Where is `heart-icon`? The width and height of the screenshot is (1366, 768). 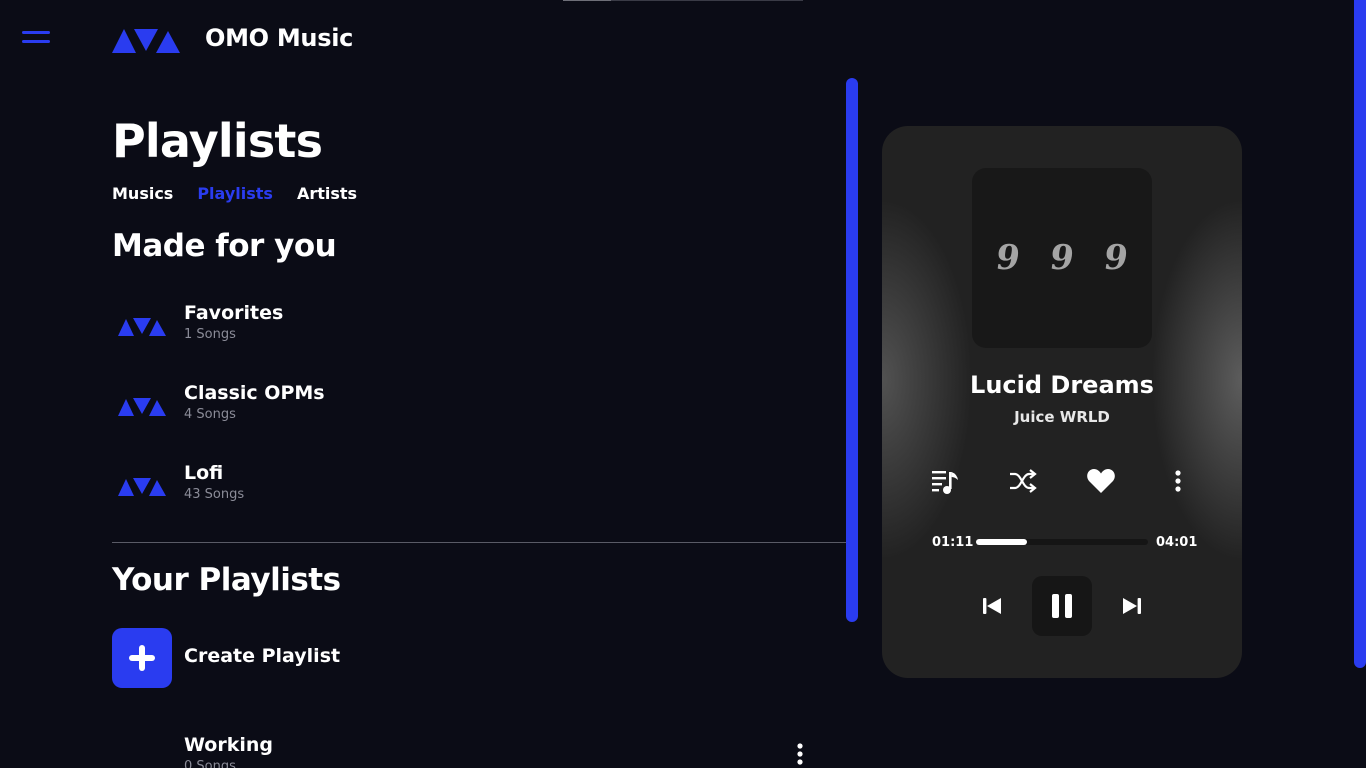 heart-icon is located at coordinates (1101, 481).